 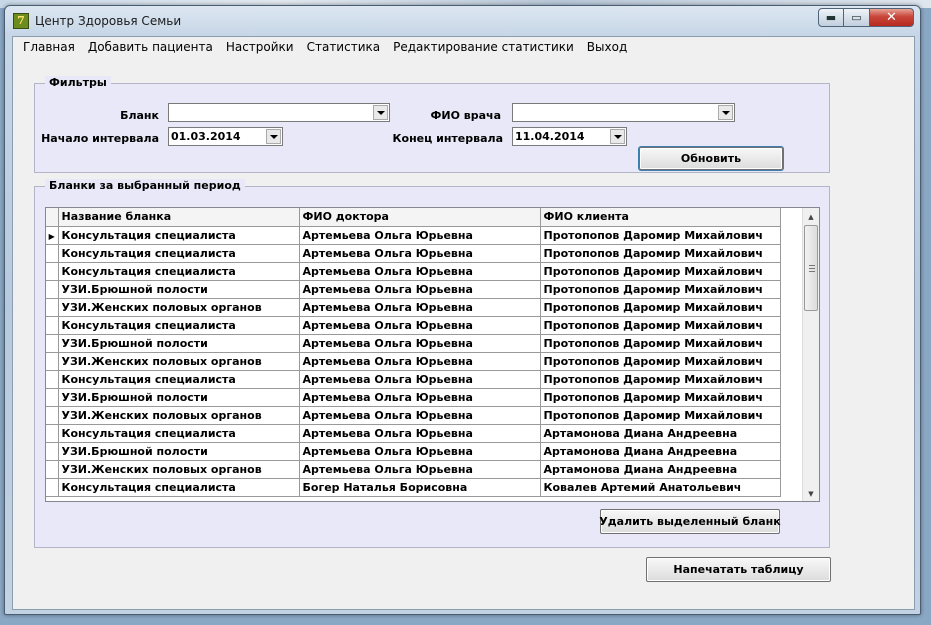 I want to click on column-header-client: ФИО клиента, so click(x=660, y=217).